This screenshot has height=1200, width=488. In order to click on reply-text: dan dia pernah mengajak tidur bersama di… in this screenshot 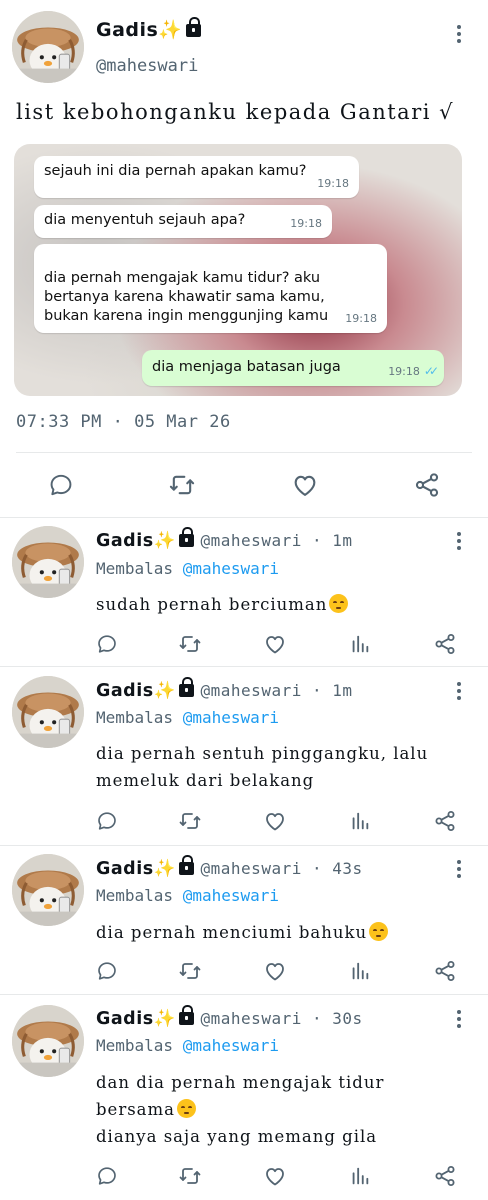, I will do `click(240, 1109)`.